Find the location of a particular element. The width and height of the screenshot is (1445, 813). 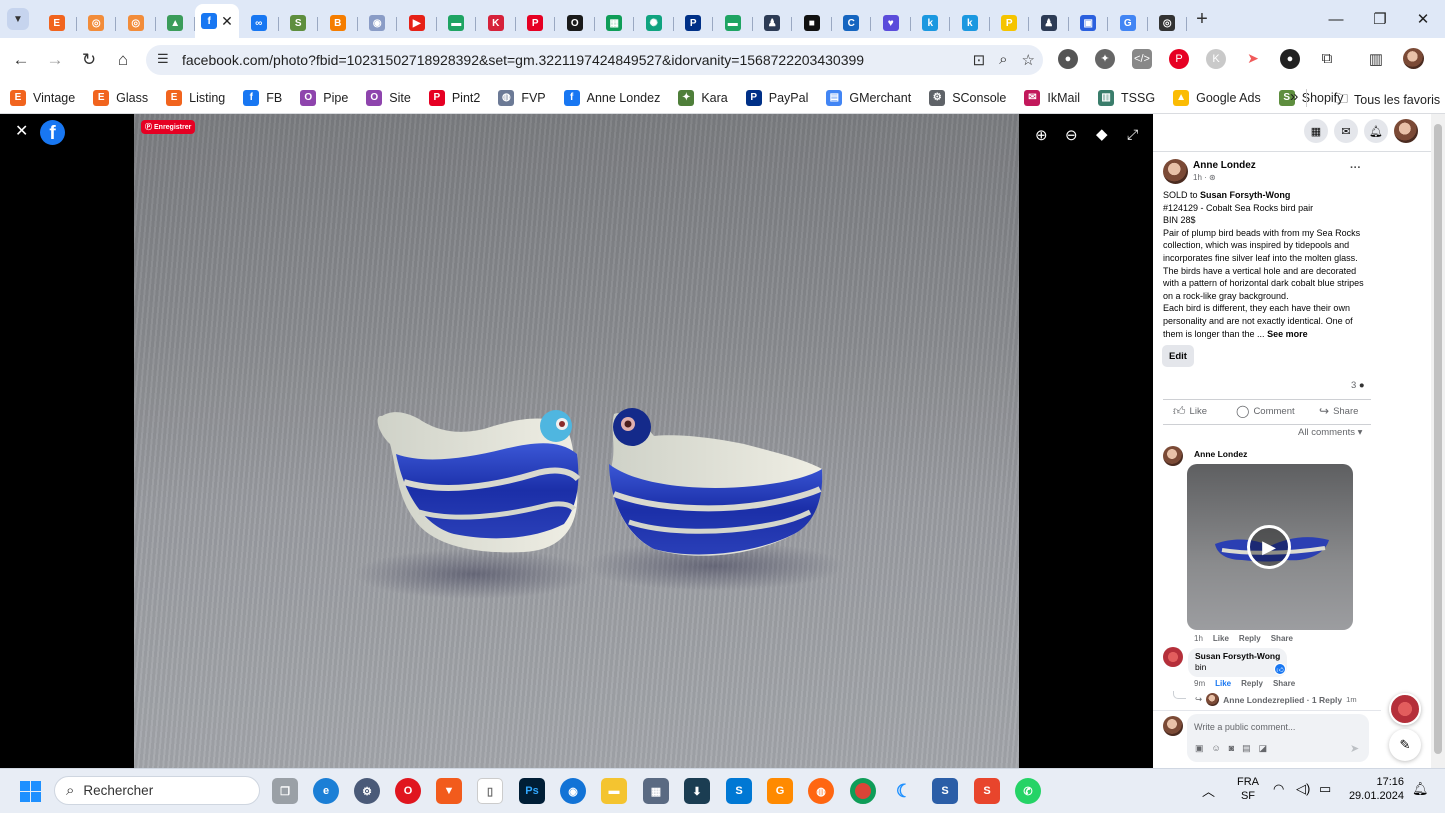

comment-reply-button: Reply is located at coordinates (1250, 638).